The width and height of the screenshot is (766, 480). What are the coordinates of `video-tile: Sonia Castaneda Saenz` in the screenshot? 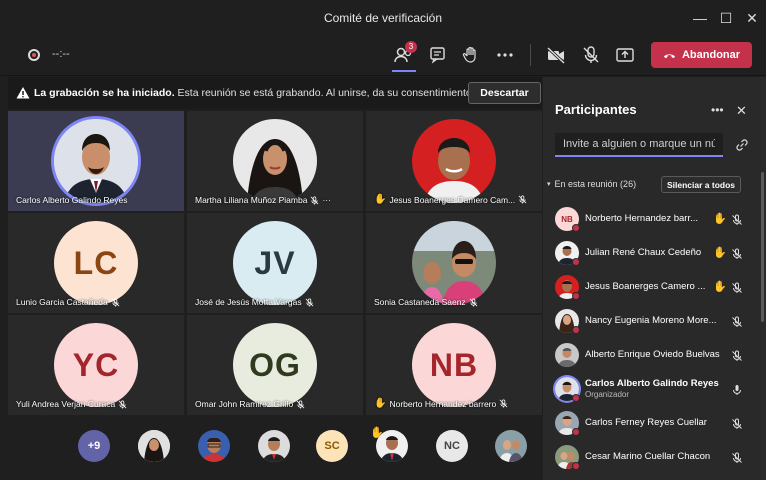 It's located at (454, 263).